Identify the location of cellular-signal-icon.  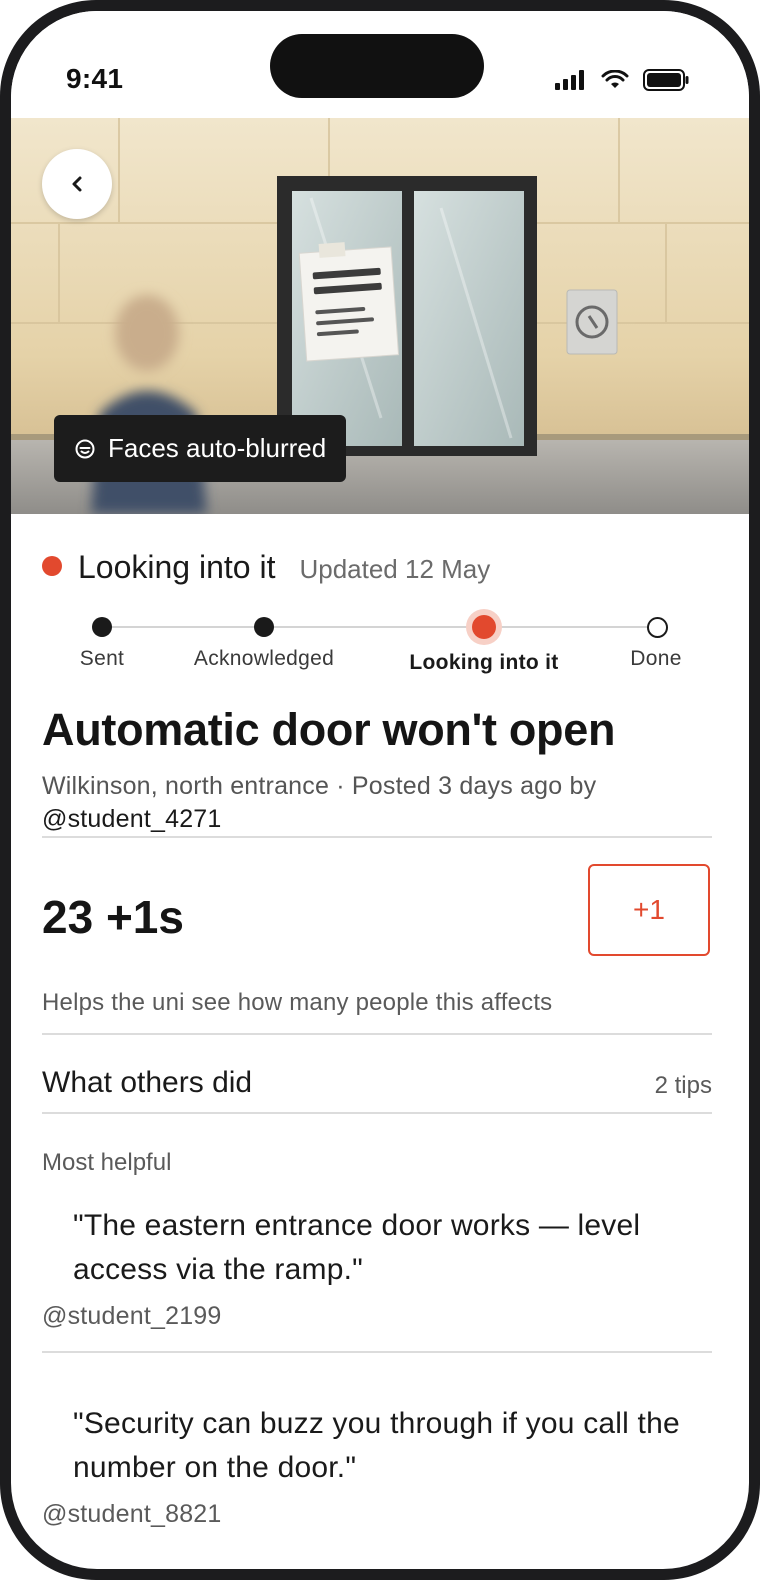
(569, 80).